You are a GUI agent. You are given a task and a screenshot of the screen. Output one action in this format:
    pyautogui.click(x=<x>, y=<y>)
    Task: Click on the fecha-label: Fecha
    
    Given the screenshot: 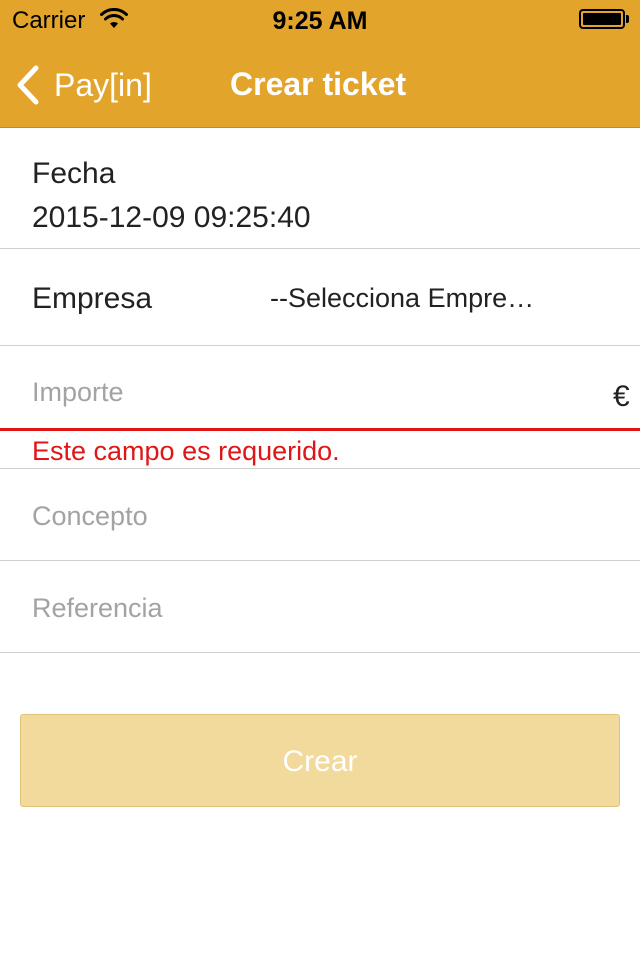 What is the action you would take?
    pyautogui.click(x=74, y=173)
    